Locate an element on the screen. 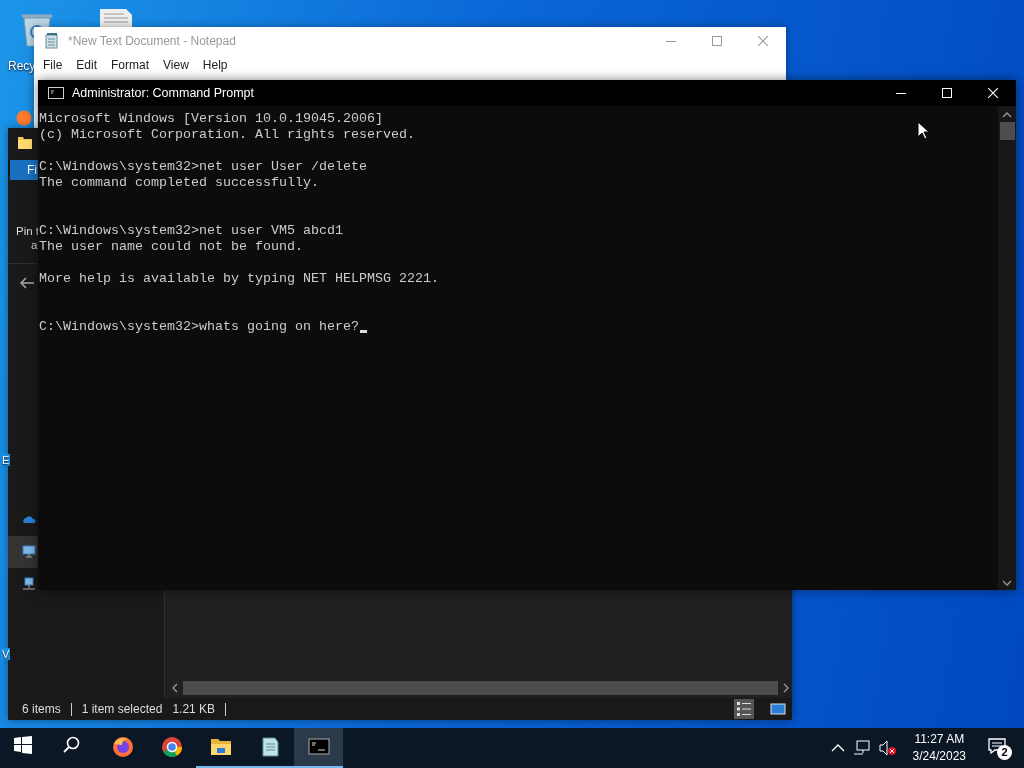  status-text: 6 items is located at coordinates (41, 709).